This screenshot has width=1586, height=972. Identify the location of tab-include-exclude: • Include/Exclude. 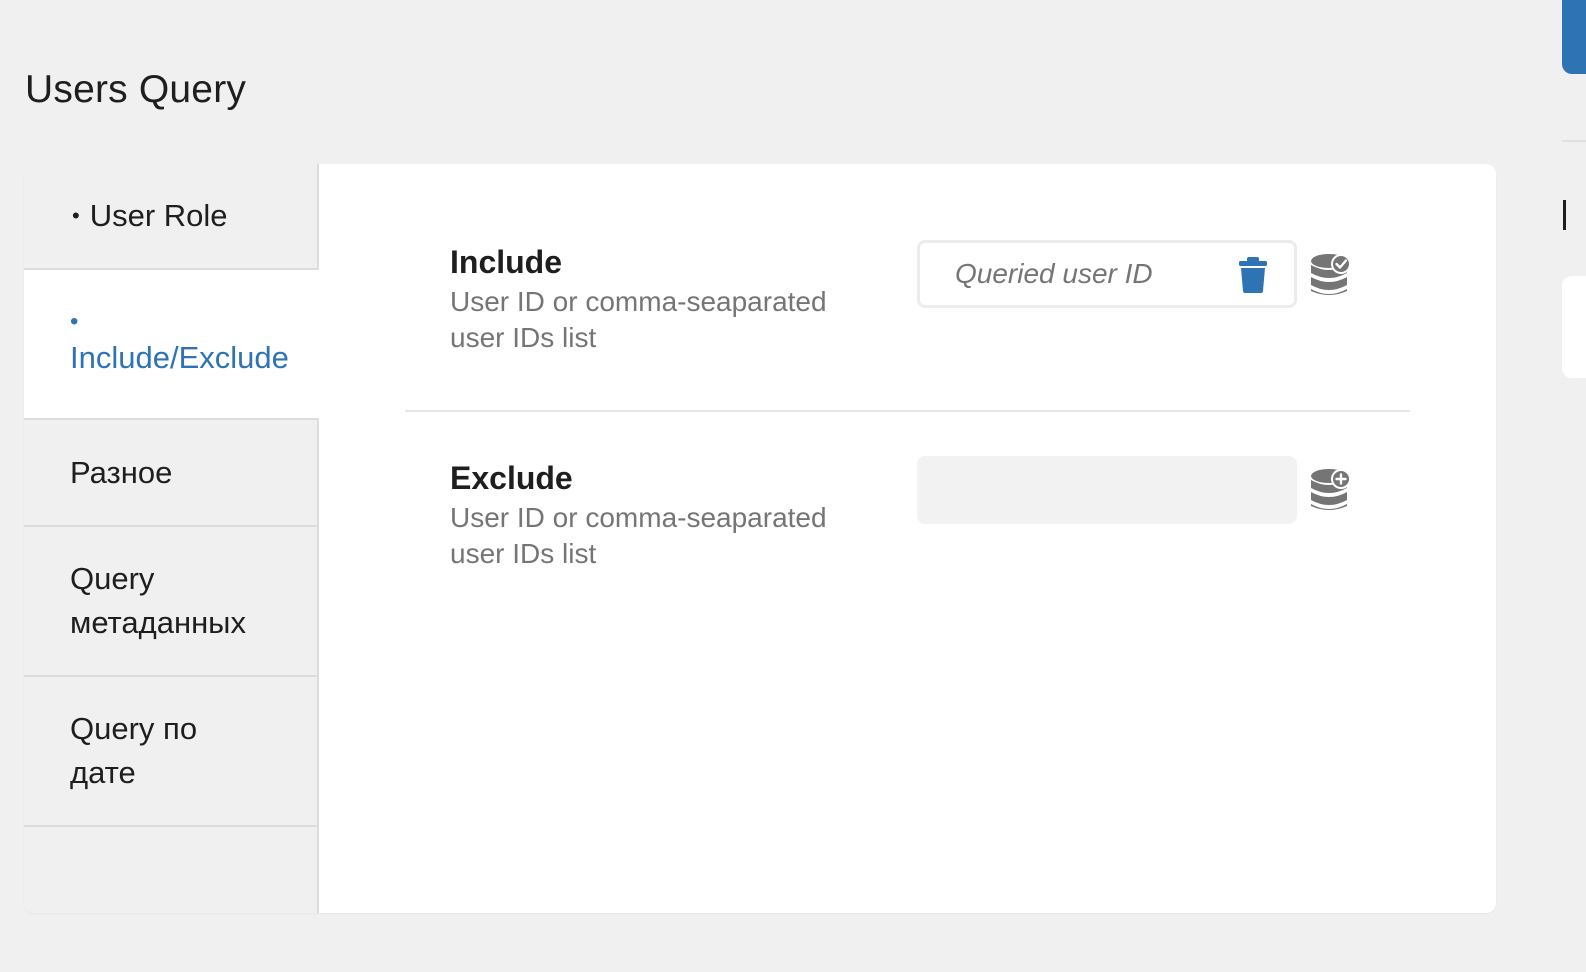
(171, 345).